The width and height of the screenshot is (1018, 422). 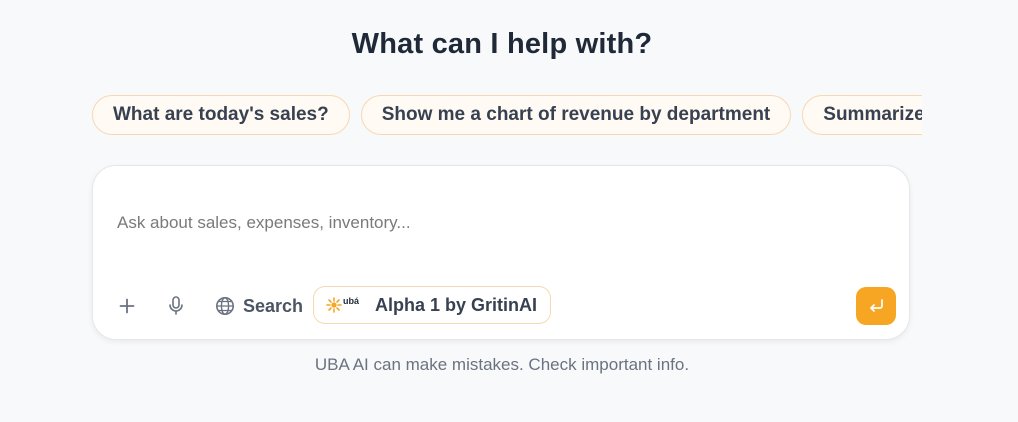 I want to click on globe-icon, so click(x=225, y=306).